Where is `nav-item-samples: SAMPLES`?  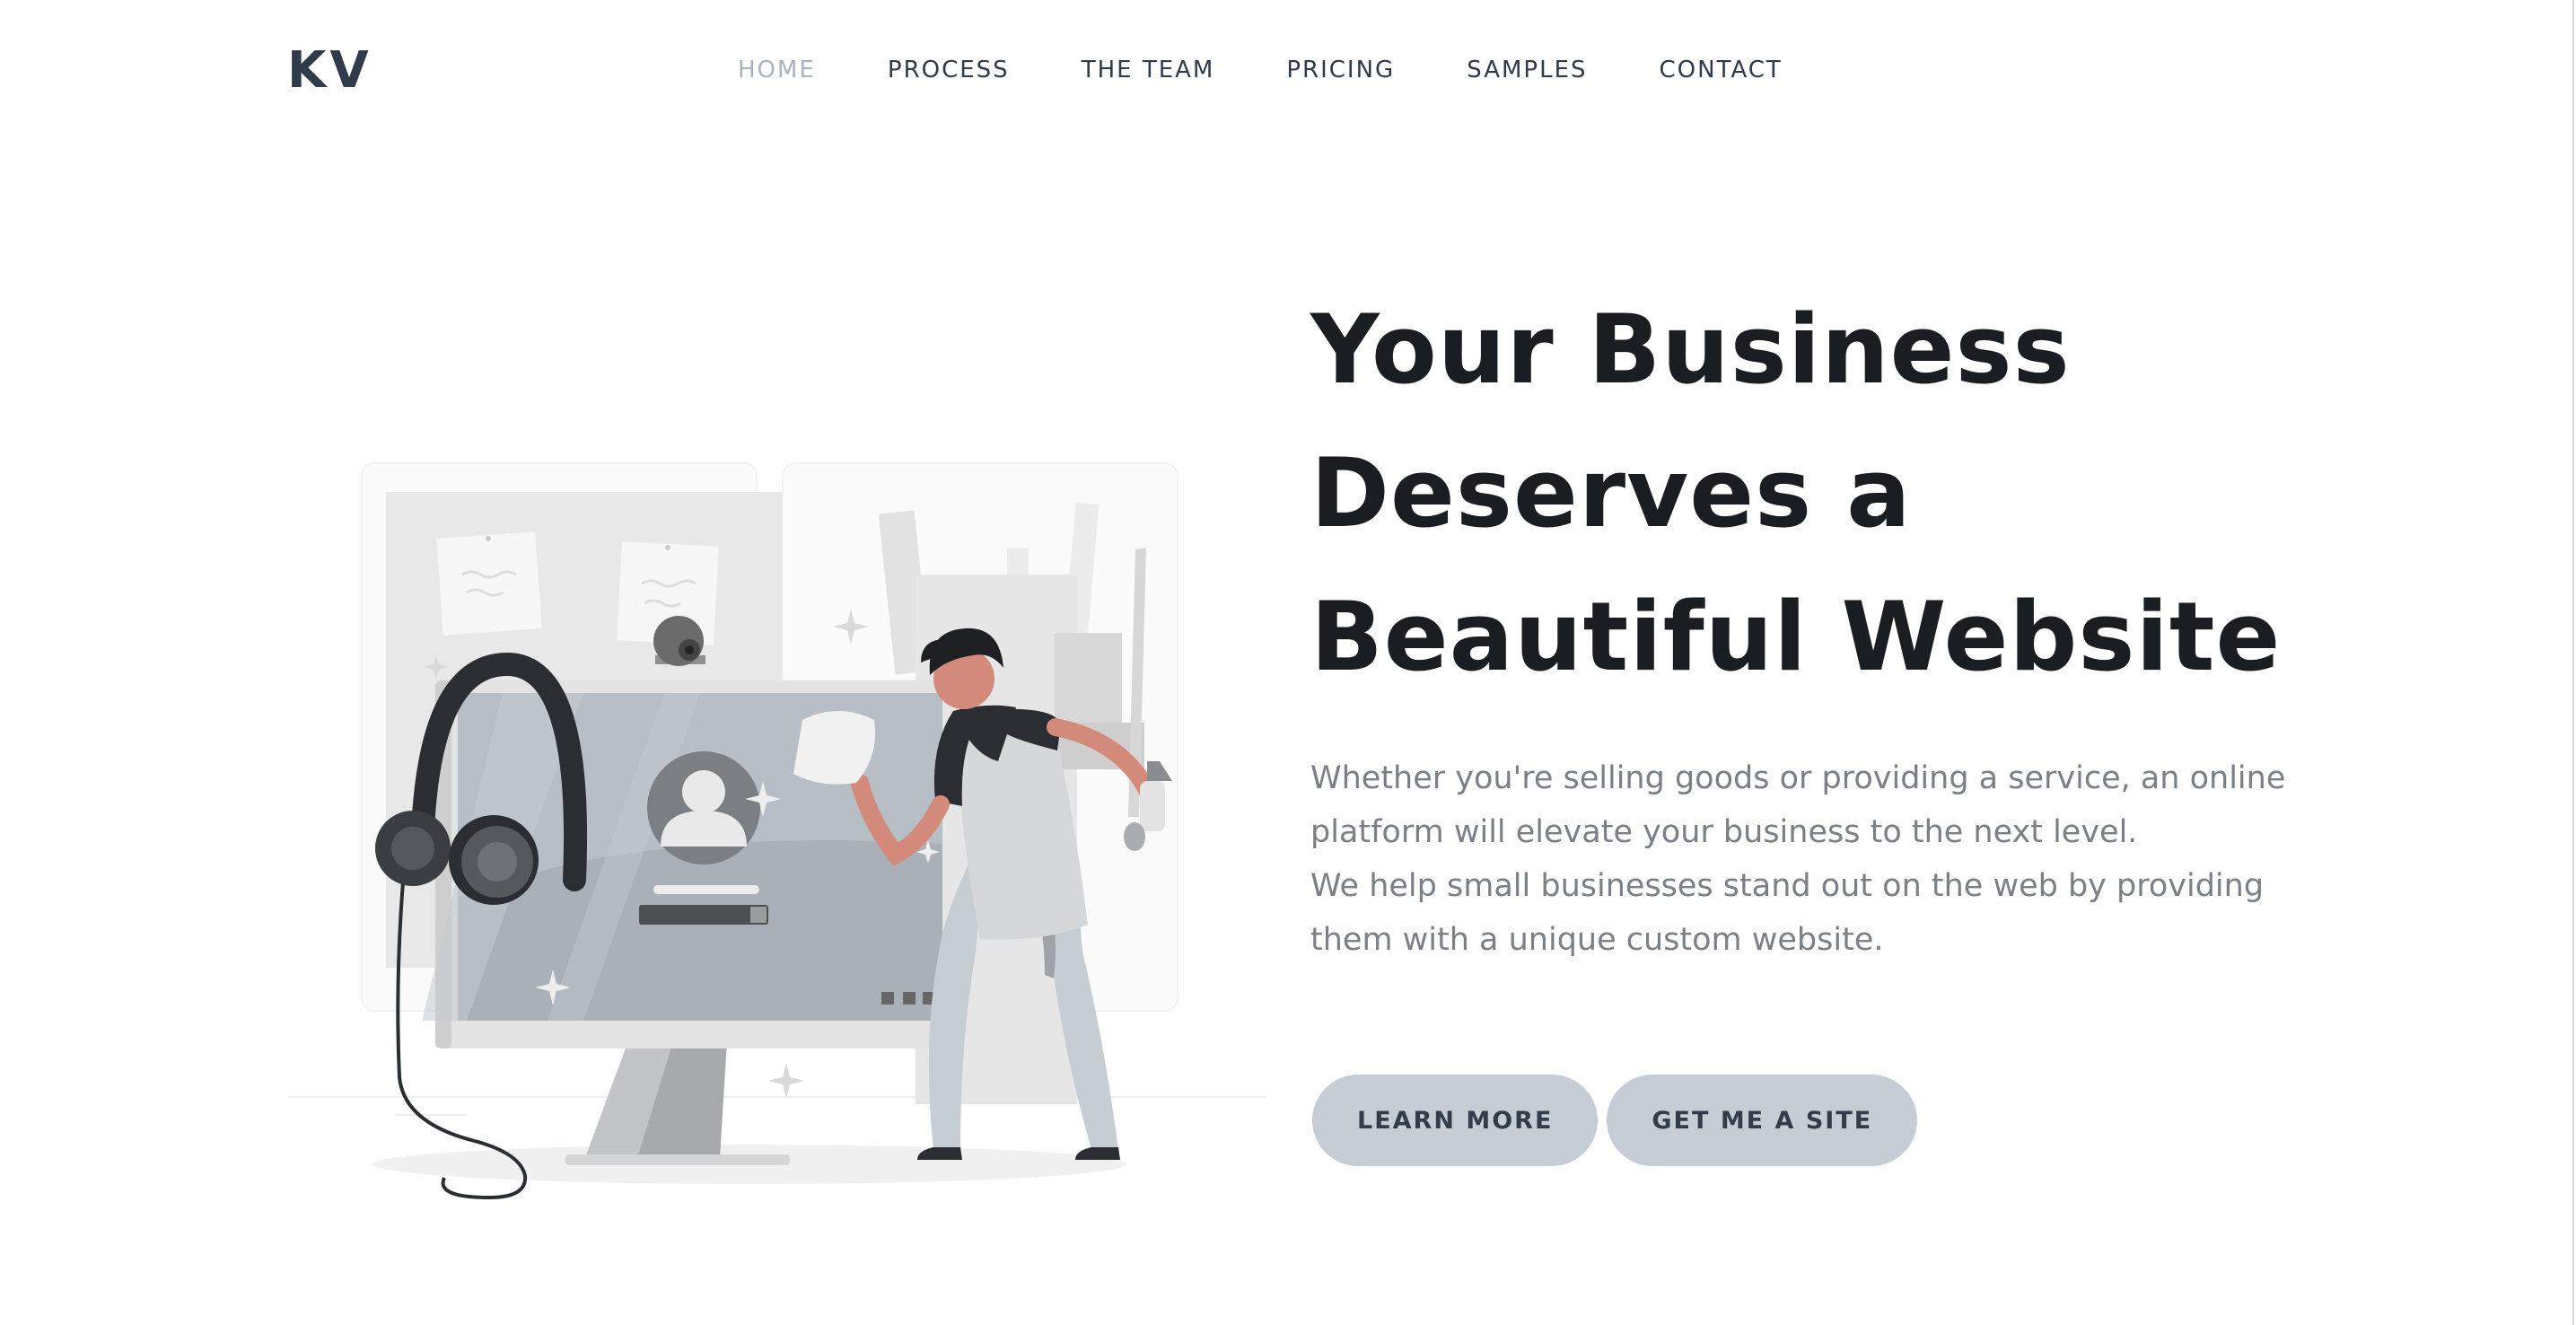
nav-item-samples: SAMPLES is located at coordinates (1527, 70).